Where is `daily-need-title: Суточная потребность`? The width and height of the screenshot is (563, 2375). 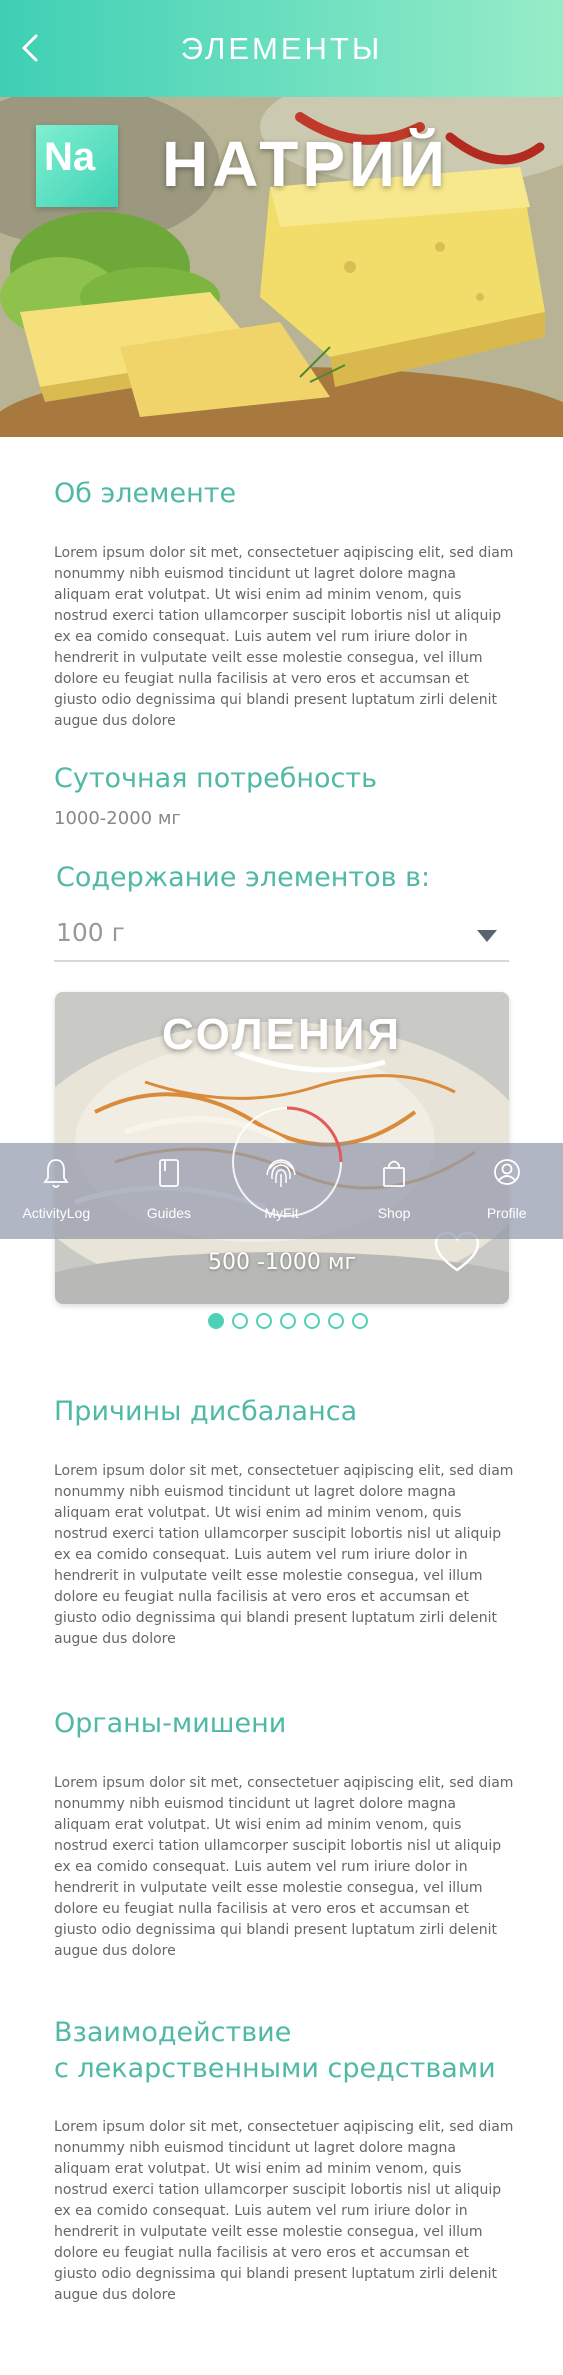
daily-need-title: Суточная потребность is located at coordinates (216, 778).